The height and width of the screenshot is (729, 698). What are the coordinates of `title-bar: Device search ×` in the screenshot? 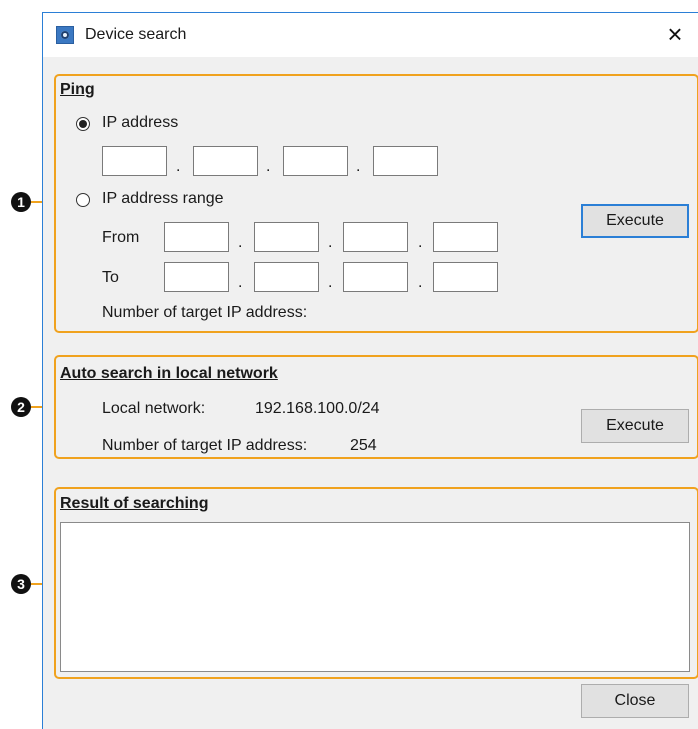 It's located at (370, 35).